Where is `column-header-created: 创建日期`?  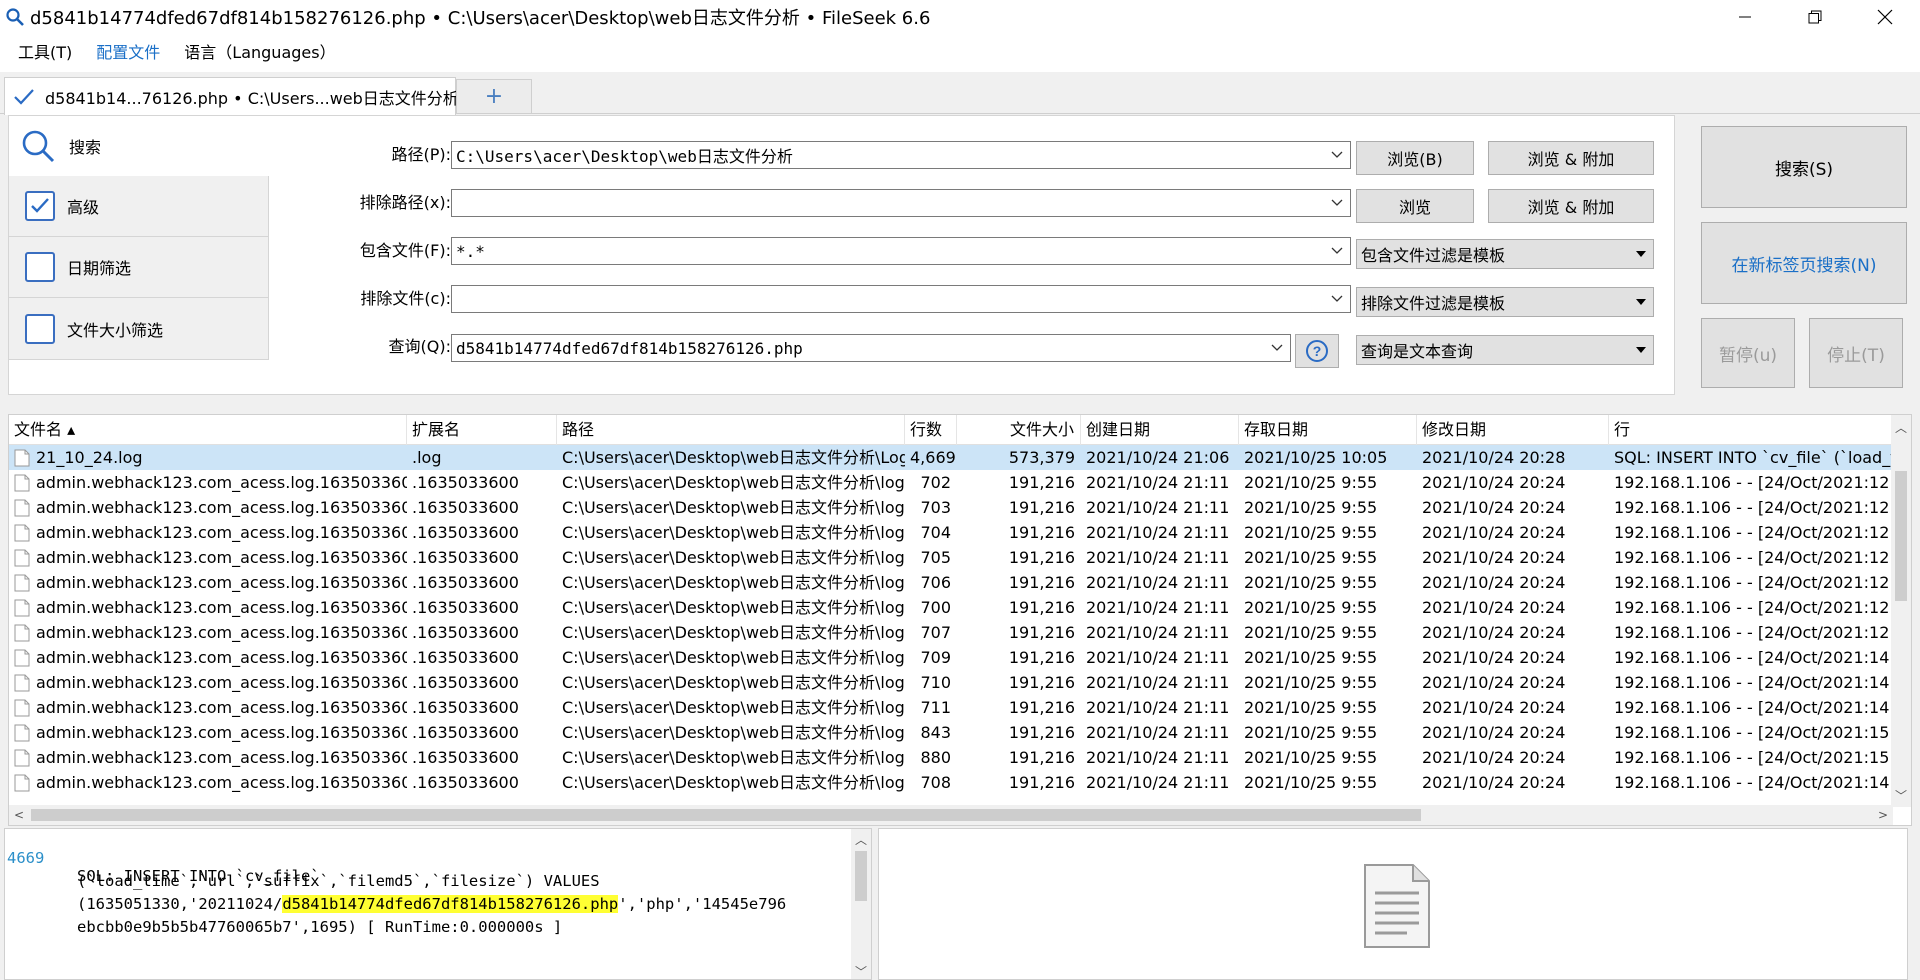
column-header-created: 创建日期 is located at coordinates (1160, 430).